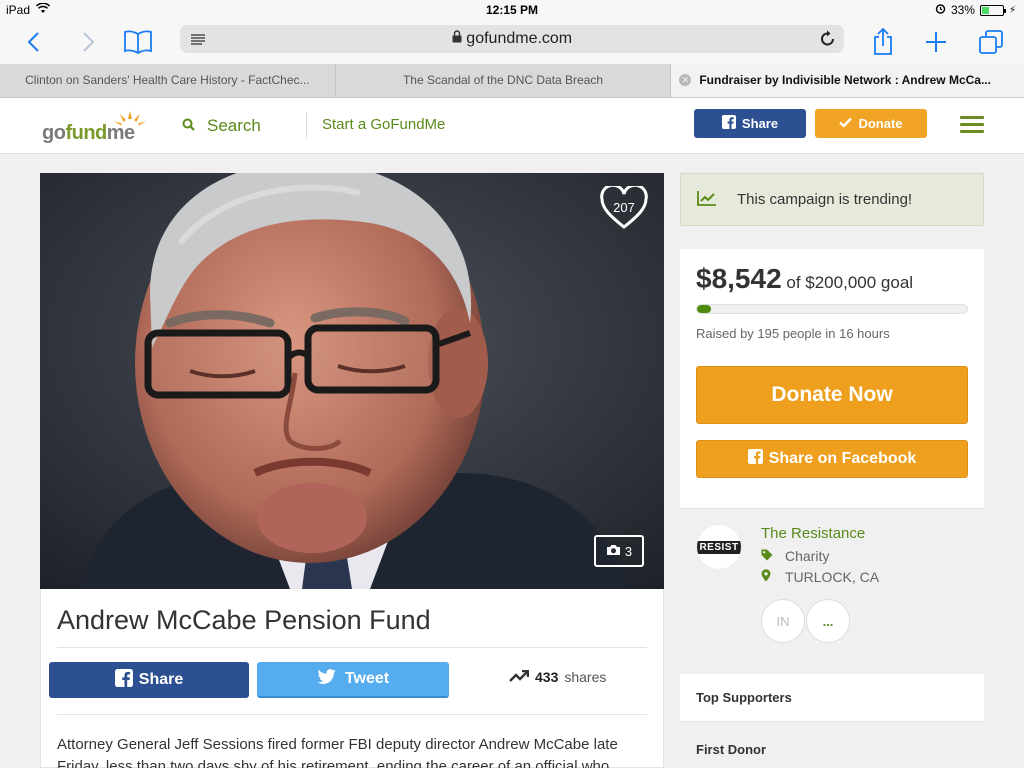  What do you see at coordinates (504, 80) in the screenshot?
I see `tab-dnc-breach: The Scandal of the DNC Data Breach` at bounding box center [504, 80].